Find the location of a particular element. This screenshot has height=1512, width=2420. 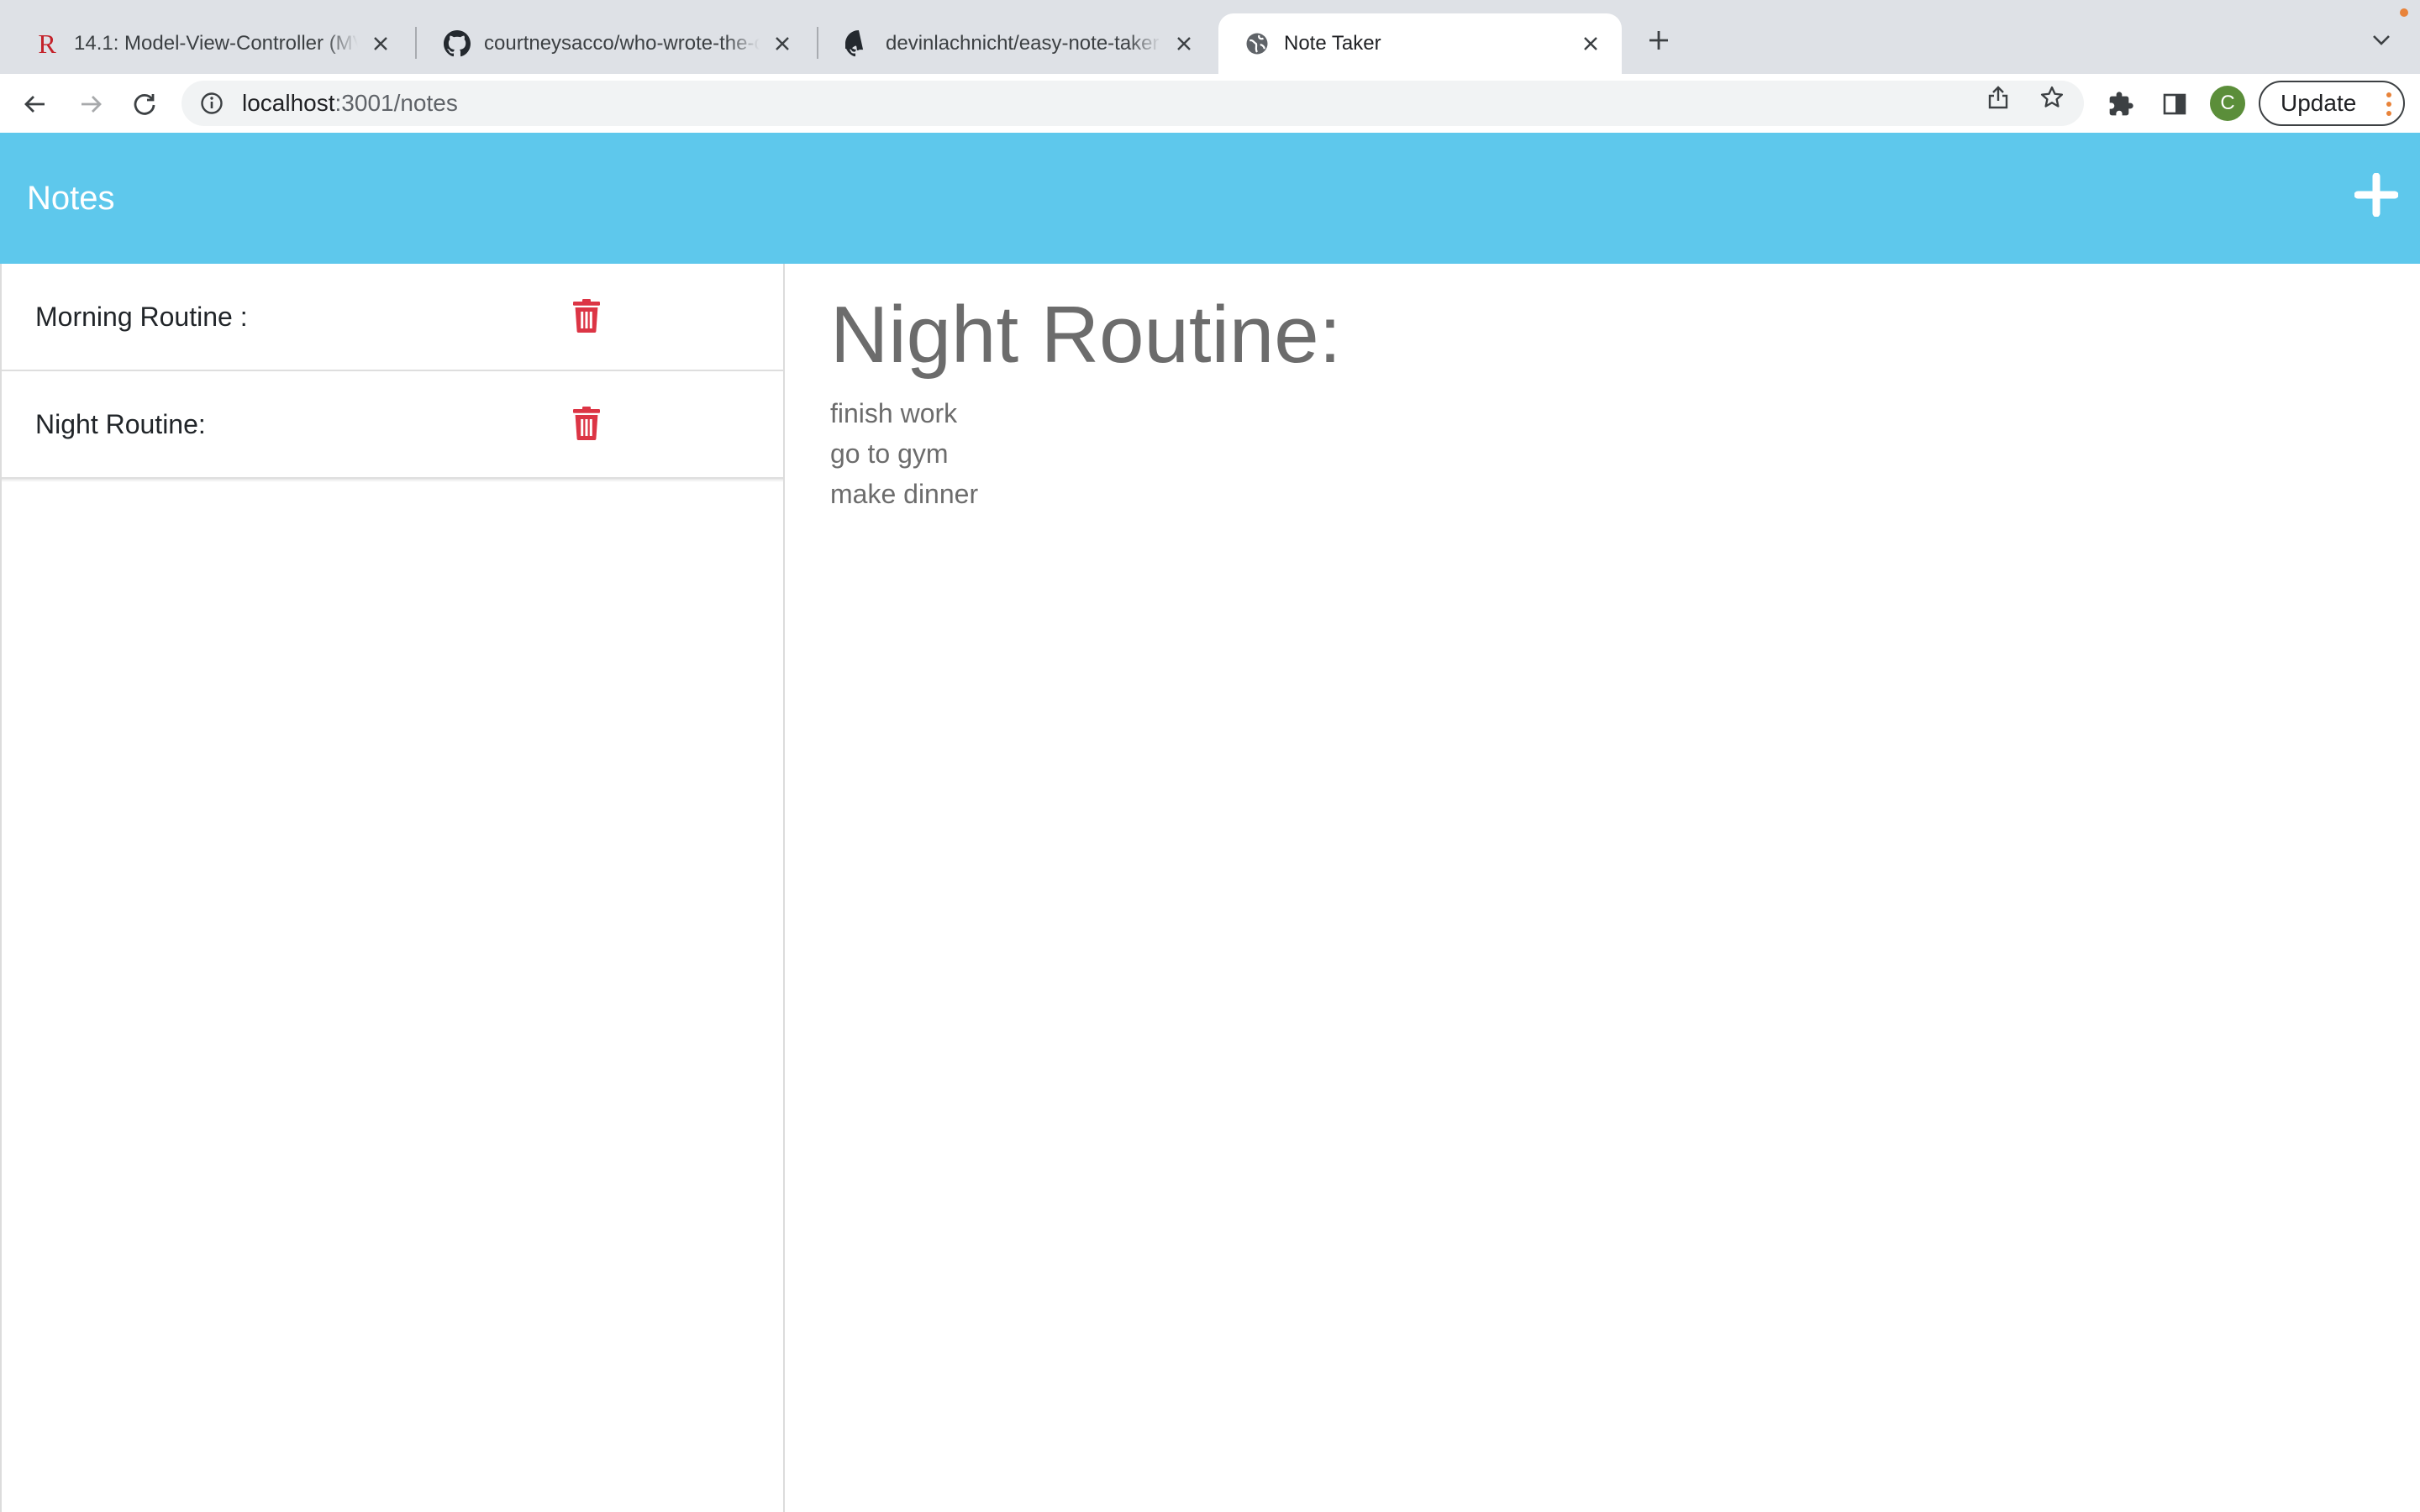

forward-button is located at coordinates (90, 104).